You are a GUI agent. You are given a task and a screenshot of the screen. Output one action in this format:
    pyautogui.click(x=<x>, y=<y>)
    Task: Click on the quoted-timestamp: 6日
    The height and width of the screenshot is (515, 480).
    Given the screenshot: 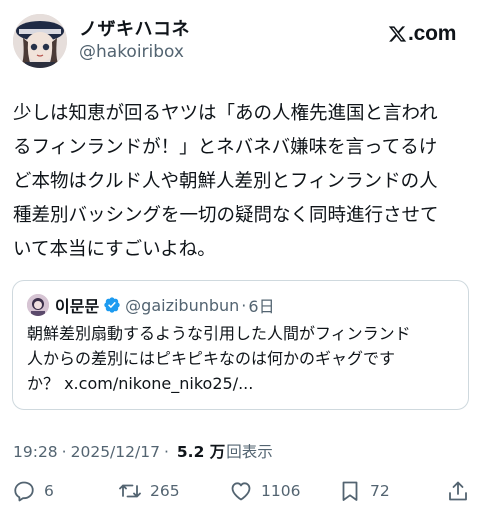 What is the action you would take?
    pyautogui.click(x=261, y=305)
    